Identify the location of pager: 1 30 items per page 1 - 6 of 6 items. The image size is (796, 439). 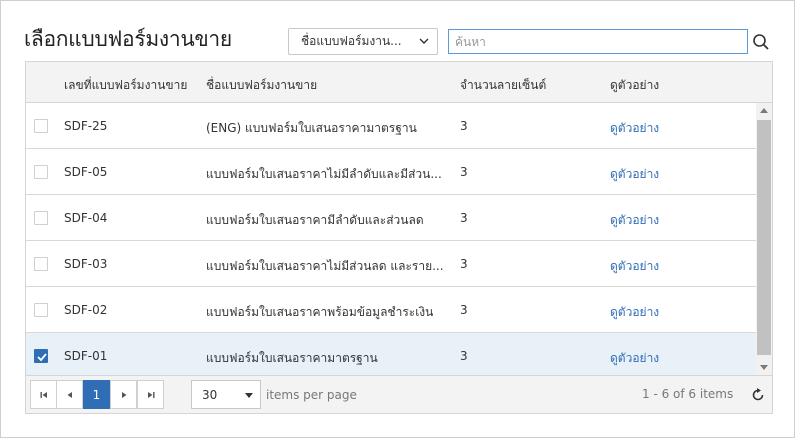
(399, 394).